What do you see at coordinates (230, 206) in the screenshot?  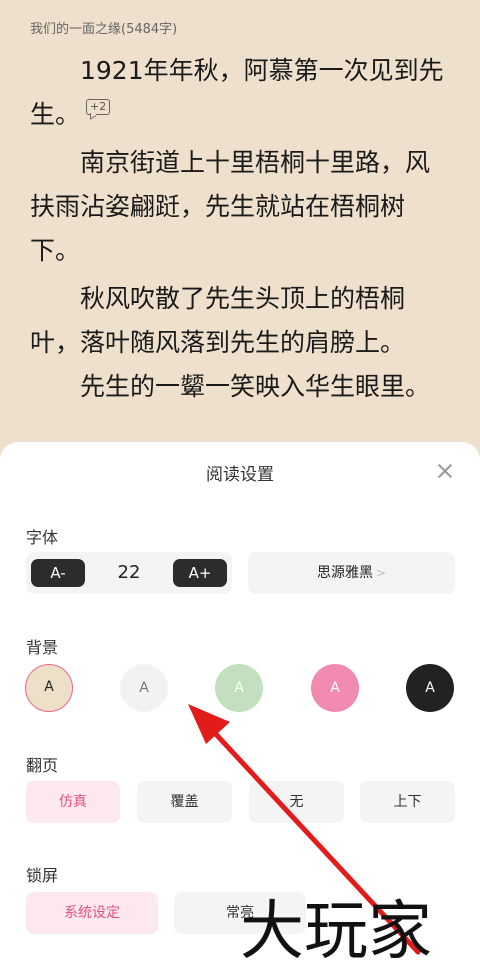 I see `paragraph-2: 南京街道上十里梧桐十里路，风扶雨沾姿翩跹，先生就站在梧桐树下。` at bounding box center [230, 206].